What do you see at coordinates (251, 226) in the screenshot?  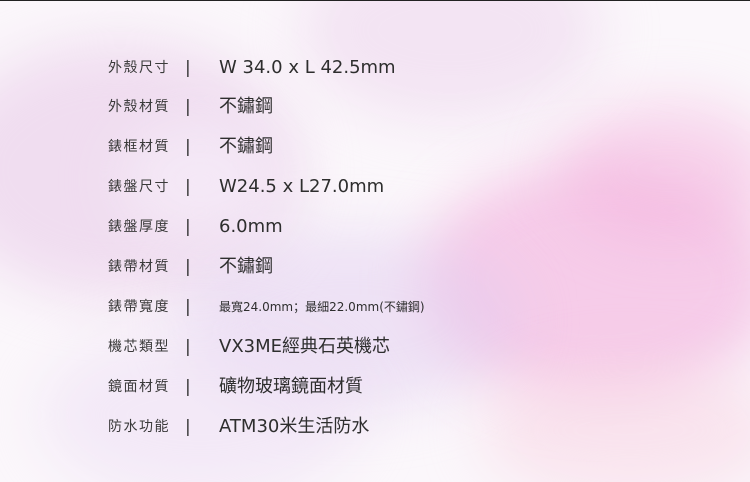 I see `spec-value: 6.0mm` at bounding box center [251, 226].